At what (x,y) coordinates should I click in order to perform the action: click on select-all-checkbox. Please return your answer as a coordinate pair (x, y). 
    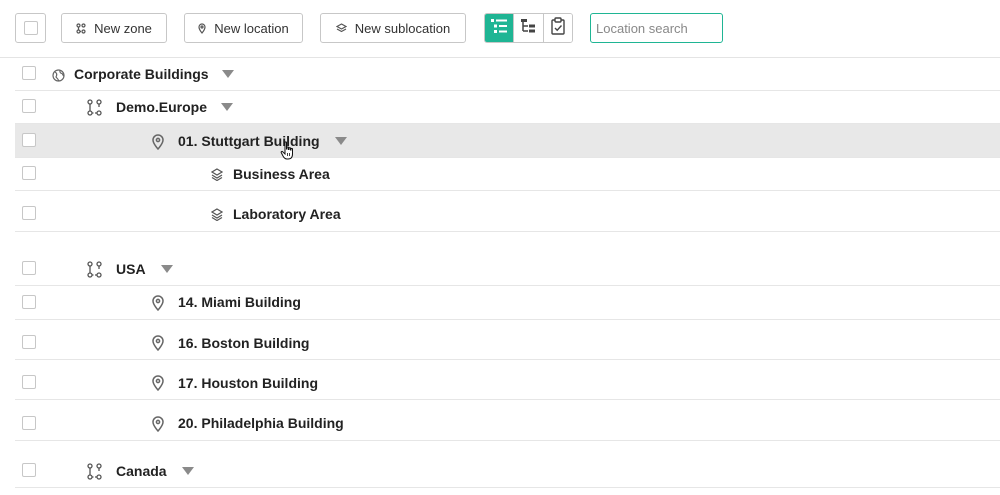
    Looking at the image, I should click on (30, 28).